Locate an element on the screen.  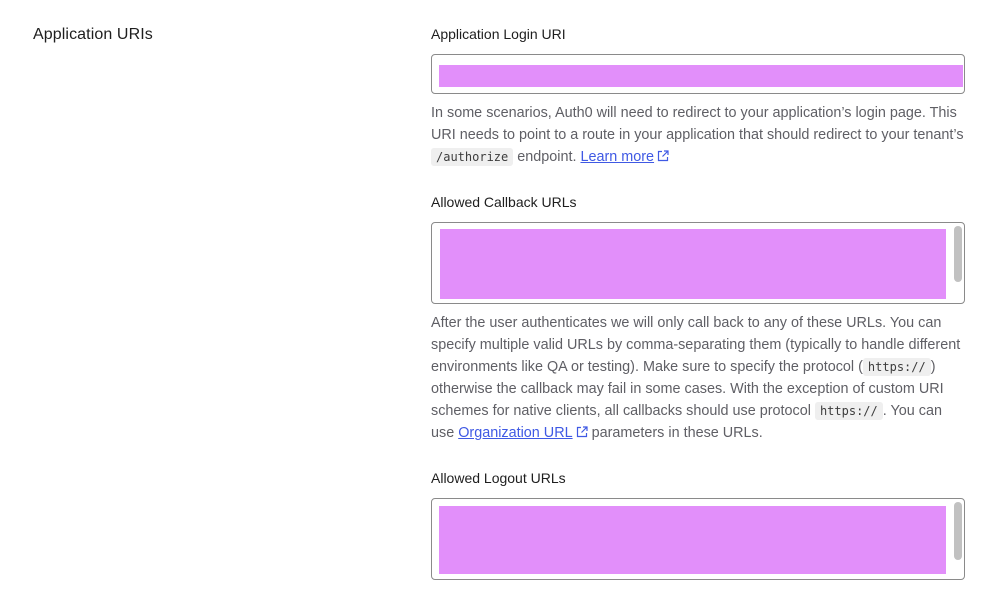
section-title: Application URIs is located at coordinates (93, 34).